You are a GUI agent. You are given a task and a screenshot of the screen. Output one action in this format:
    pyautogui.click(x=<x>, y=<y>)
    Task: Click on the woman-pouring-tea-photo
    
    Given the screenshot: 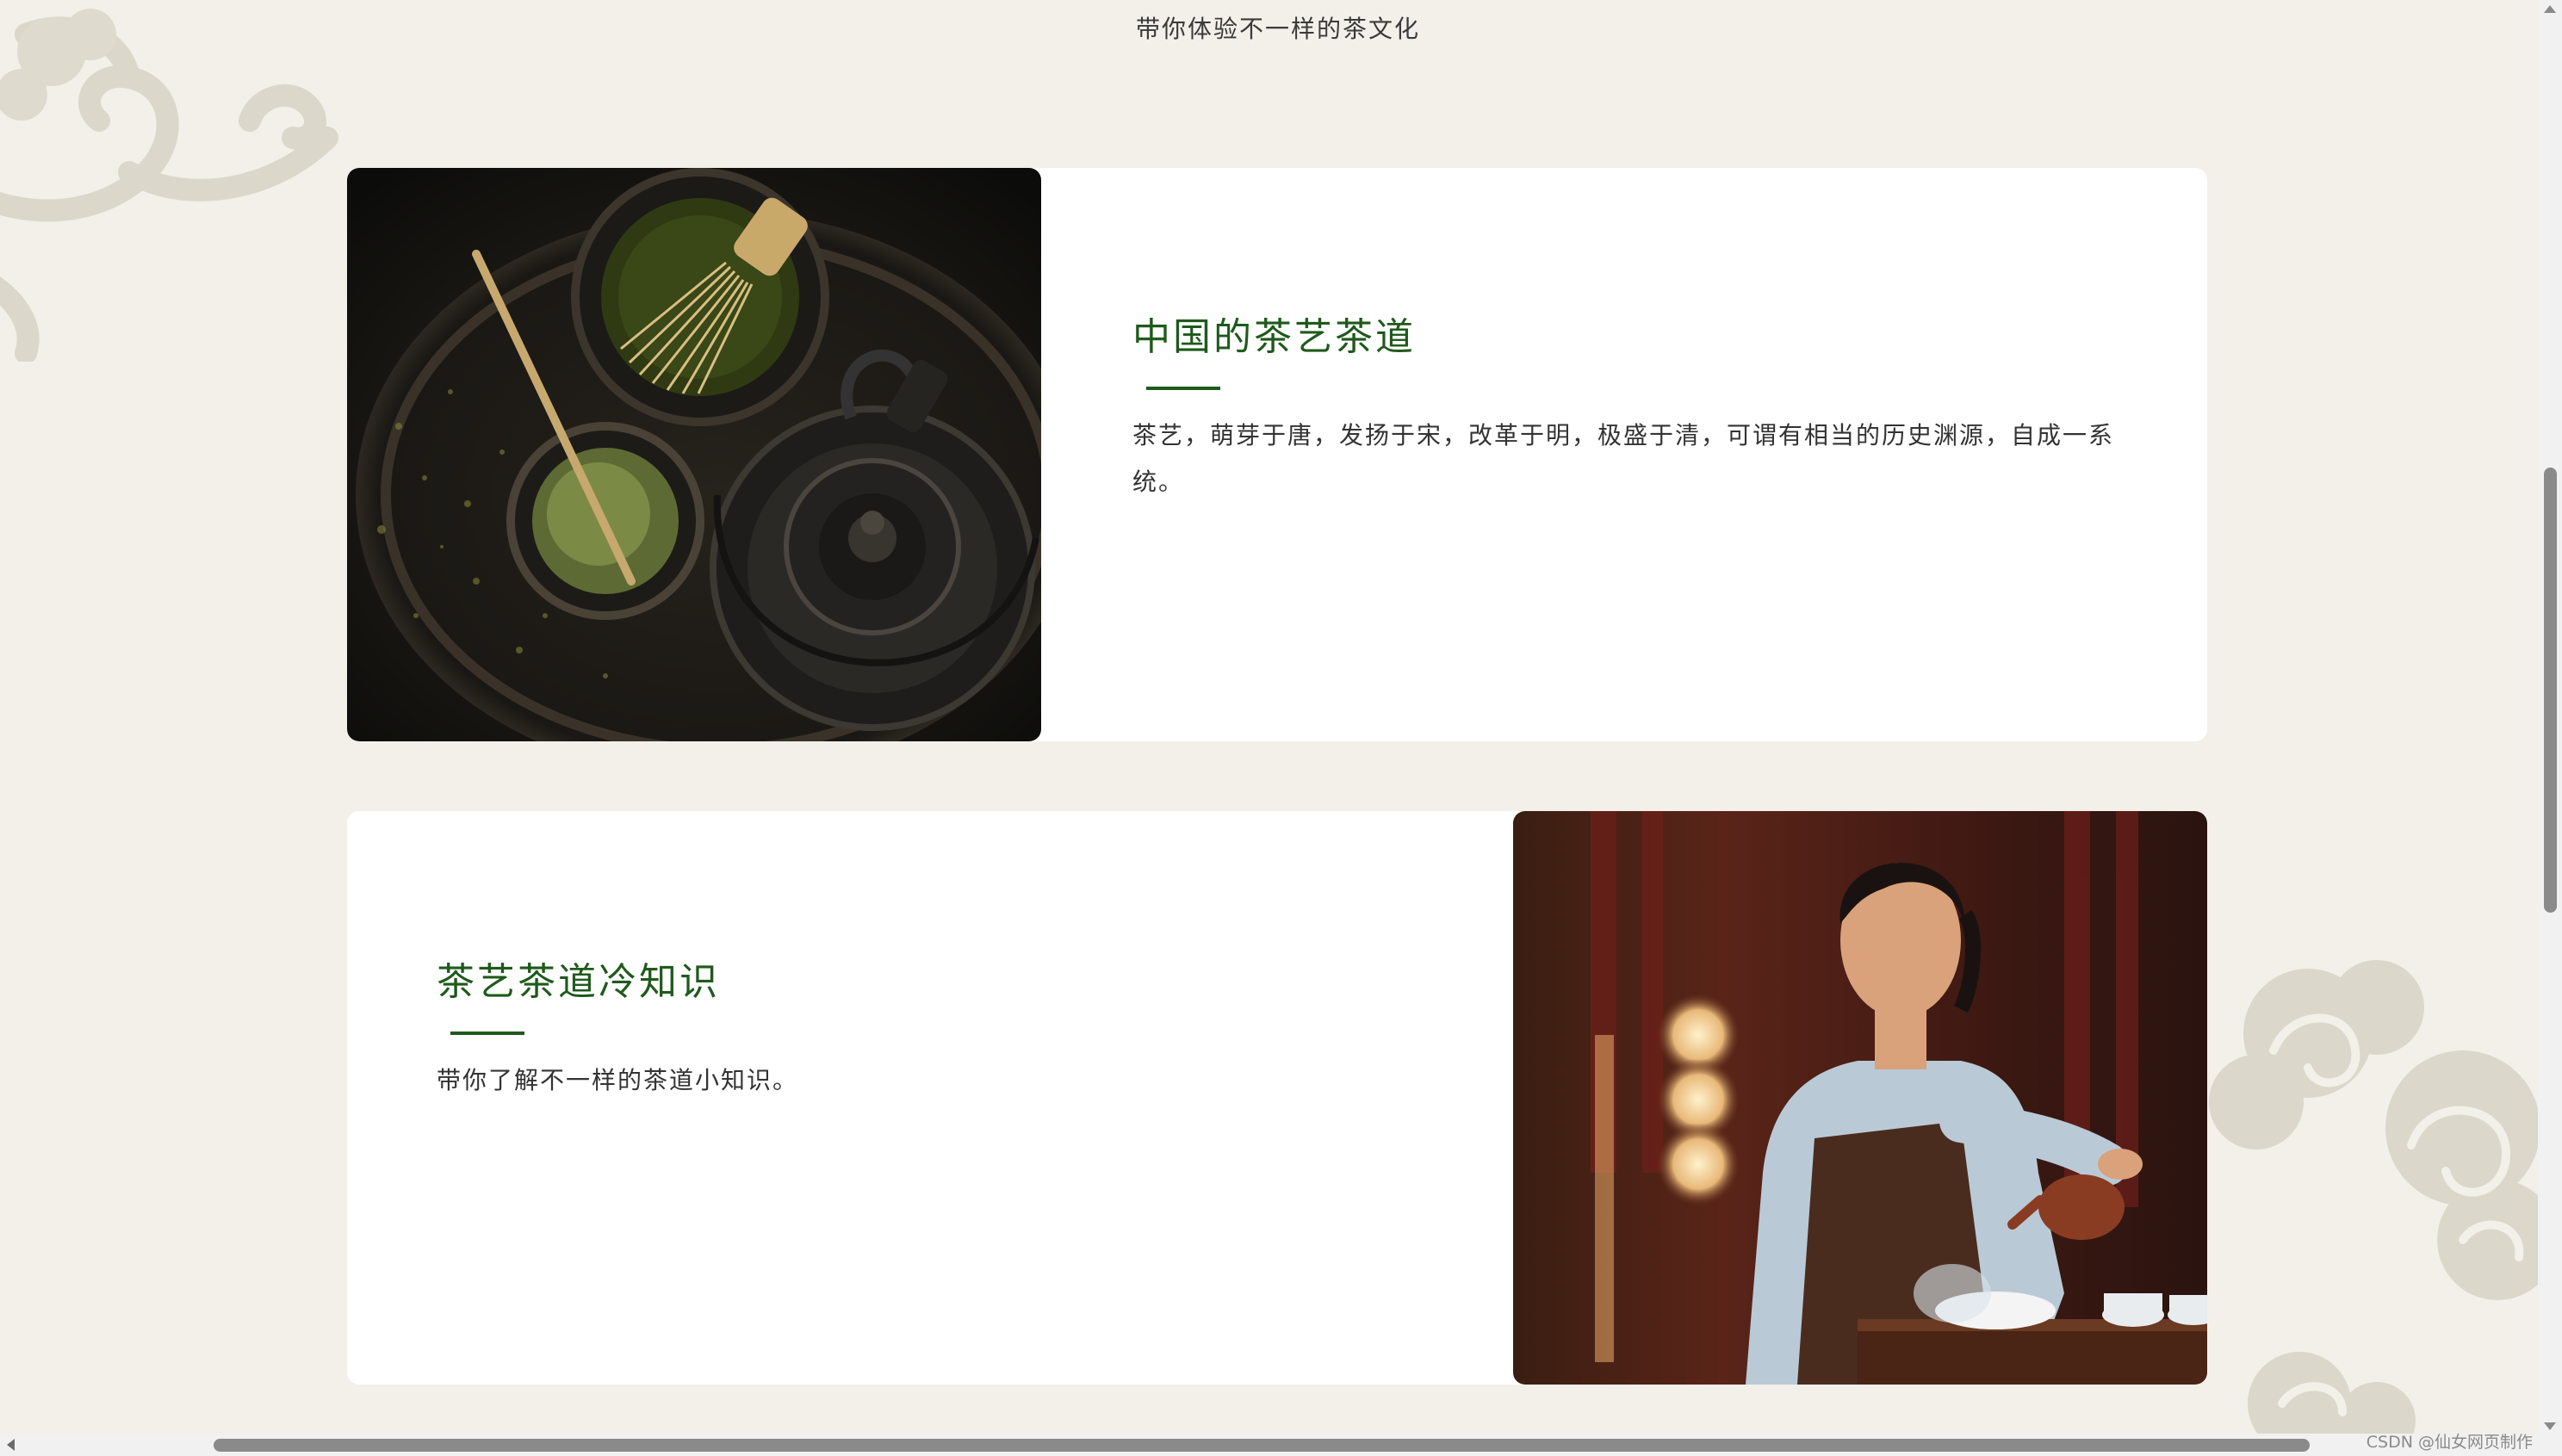 What is the action you would take?
    pyautogui.click(x=1860, y=1098)
    